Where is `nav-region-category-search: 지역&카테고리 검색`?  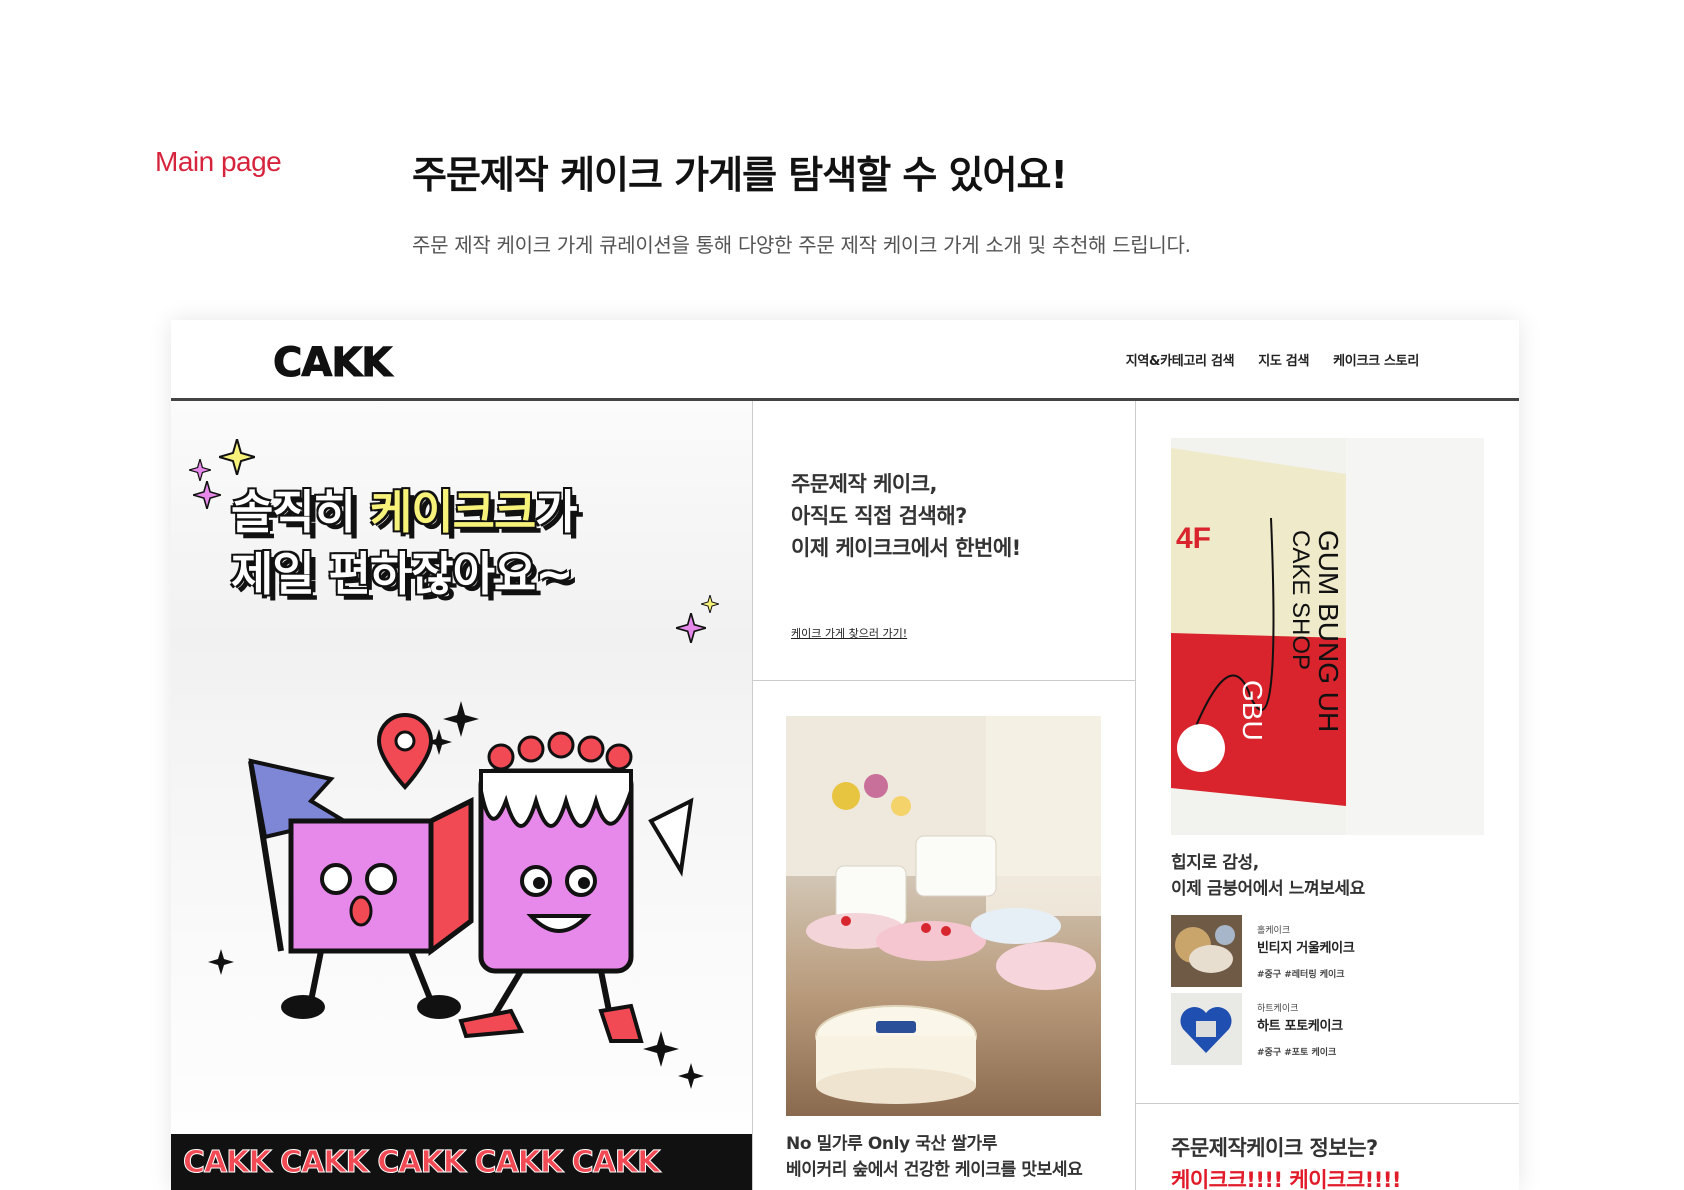
nav-region-category-search: 지역&카테고리 검색 is located at coordinates (1180, 359).